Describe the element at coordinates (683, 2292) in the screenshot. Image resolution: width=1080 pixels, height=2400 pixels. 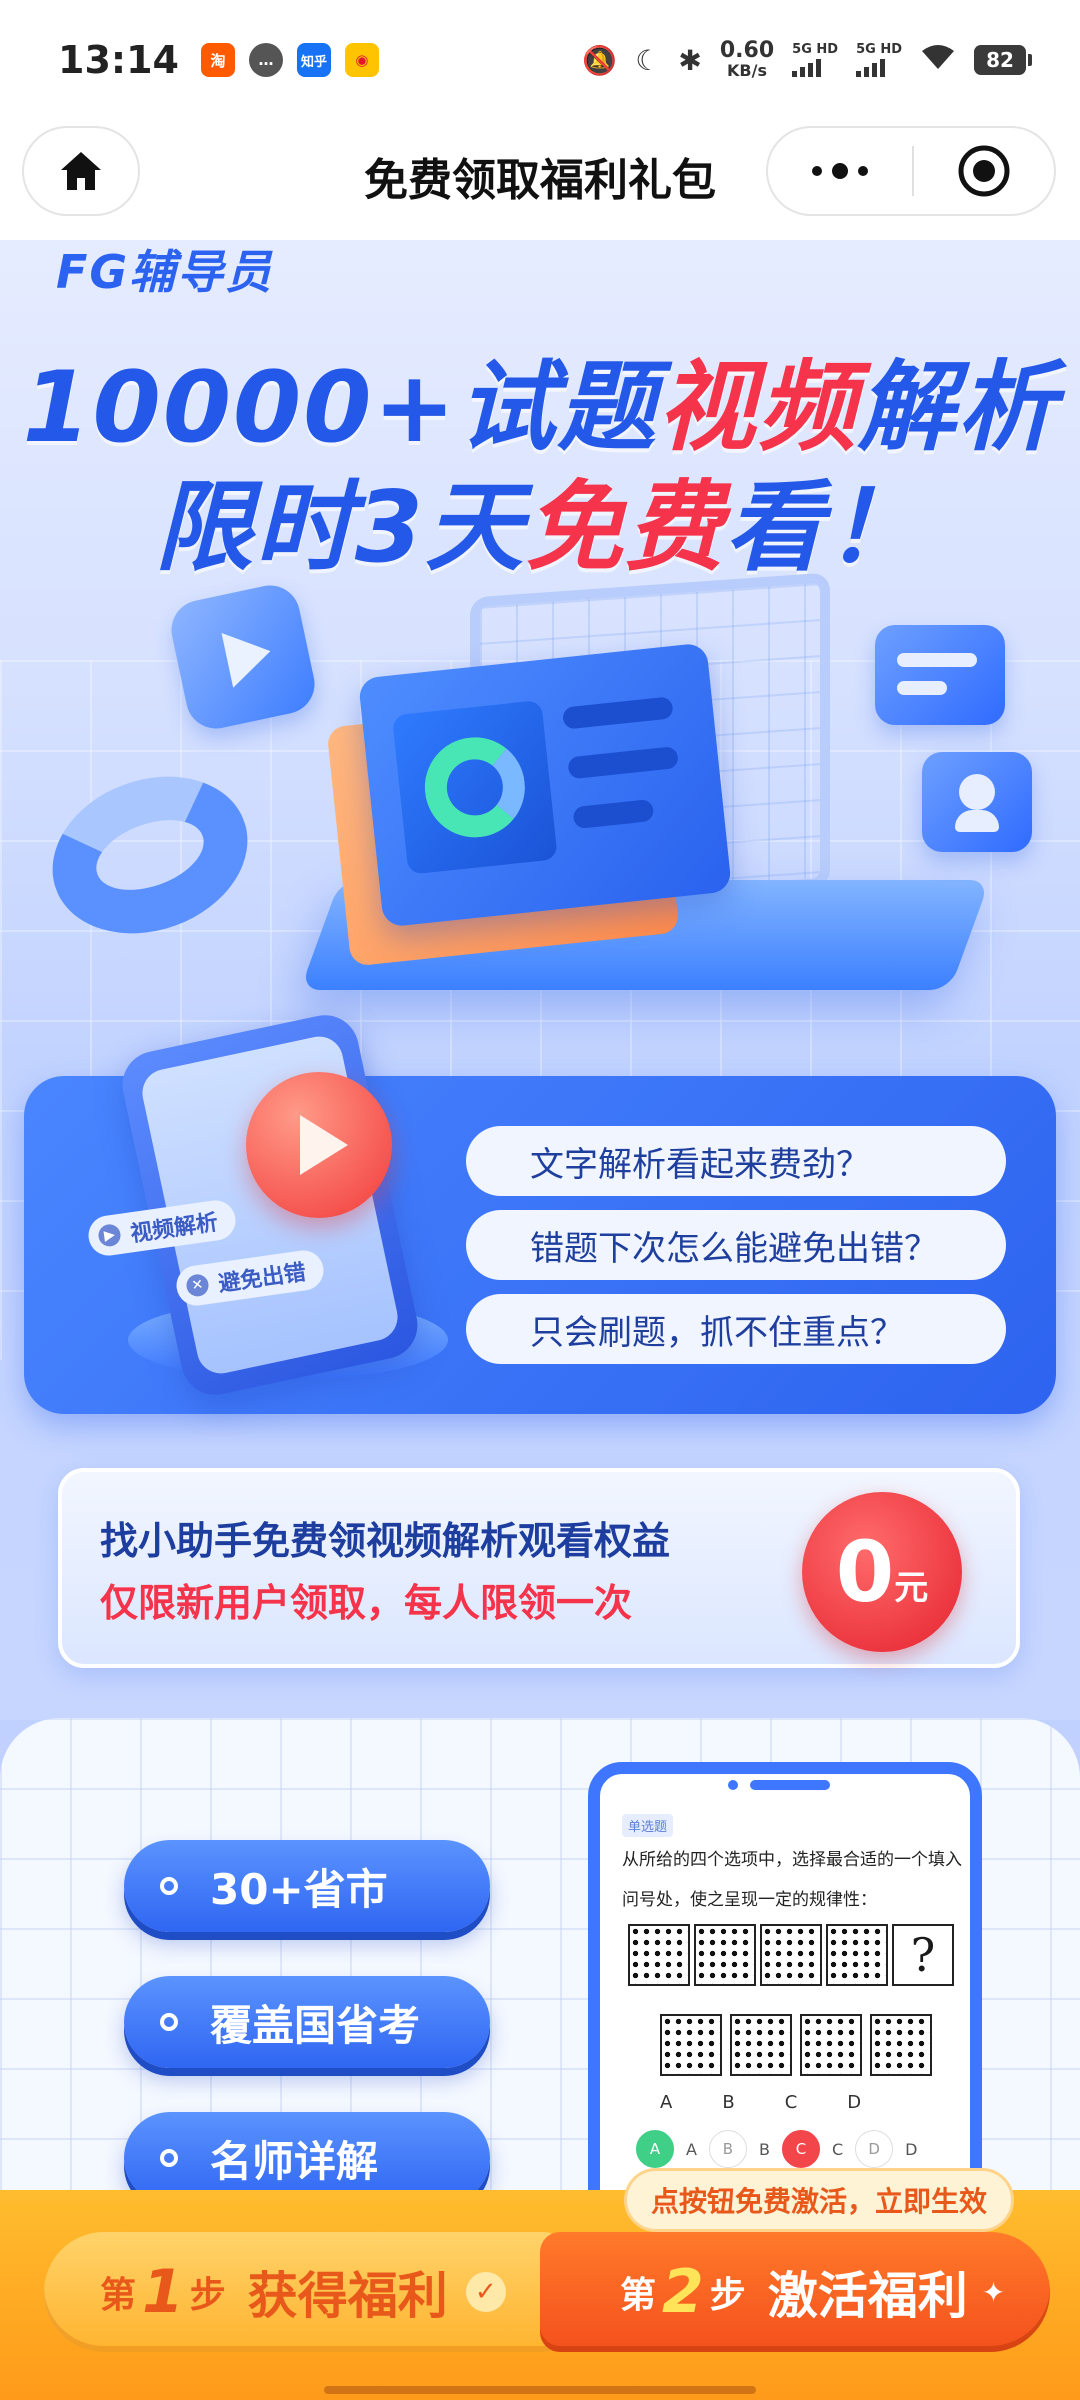
I see `step-2-number: 2` at that location.